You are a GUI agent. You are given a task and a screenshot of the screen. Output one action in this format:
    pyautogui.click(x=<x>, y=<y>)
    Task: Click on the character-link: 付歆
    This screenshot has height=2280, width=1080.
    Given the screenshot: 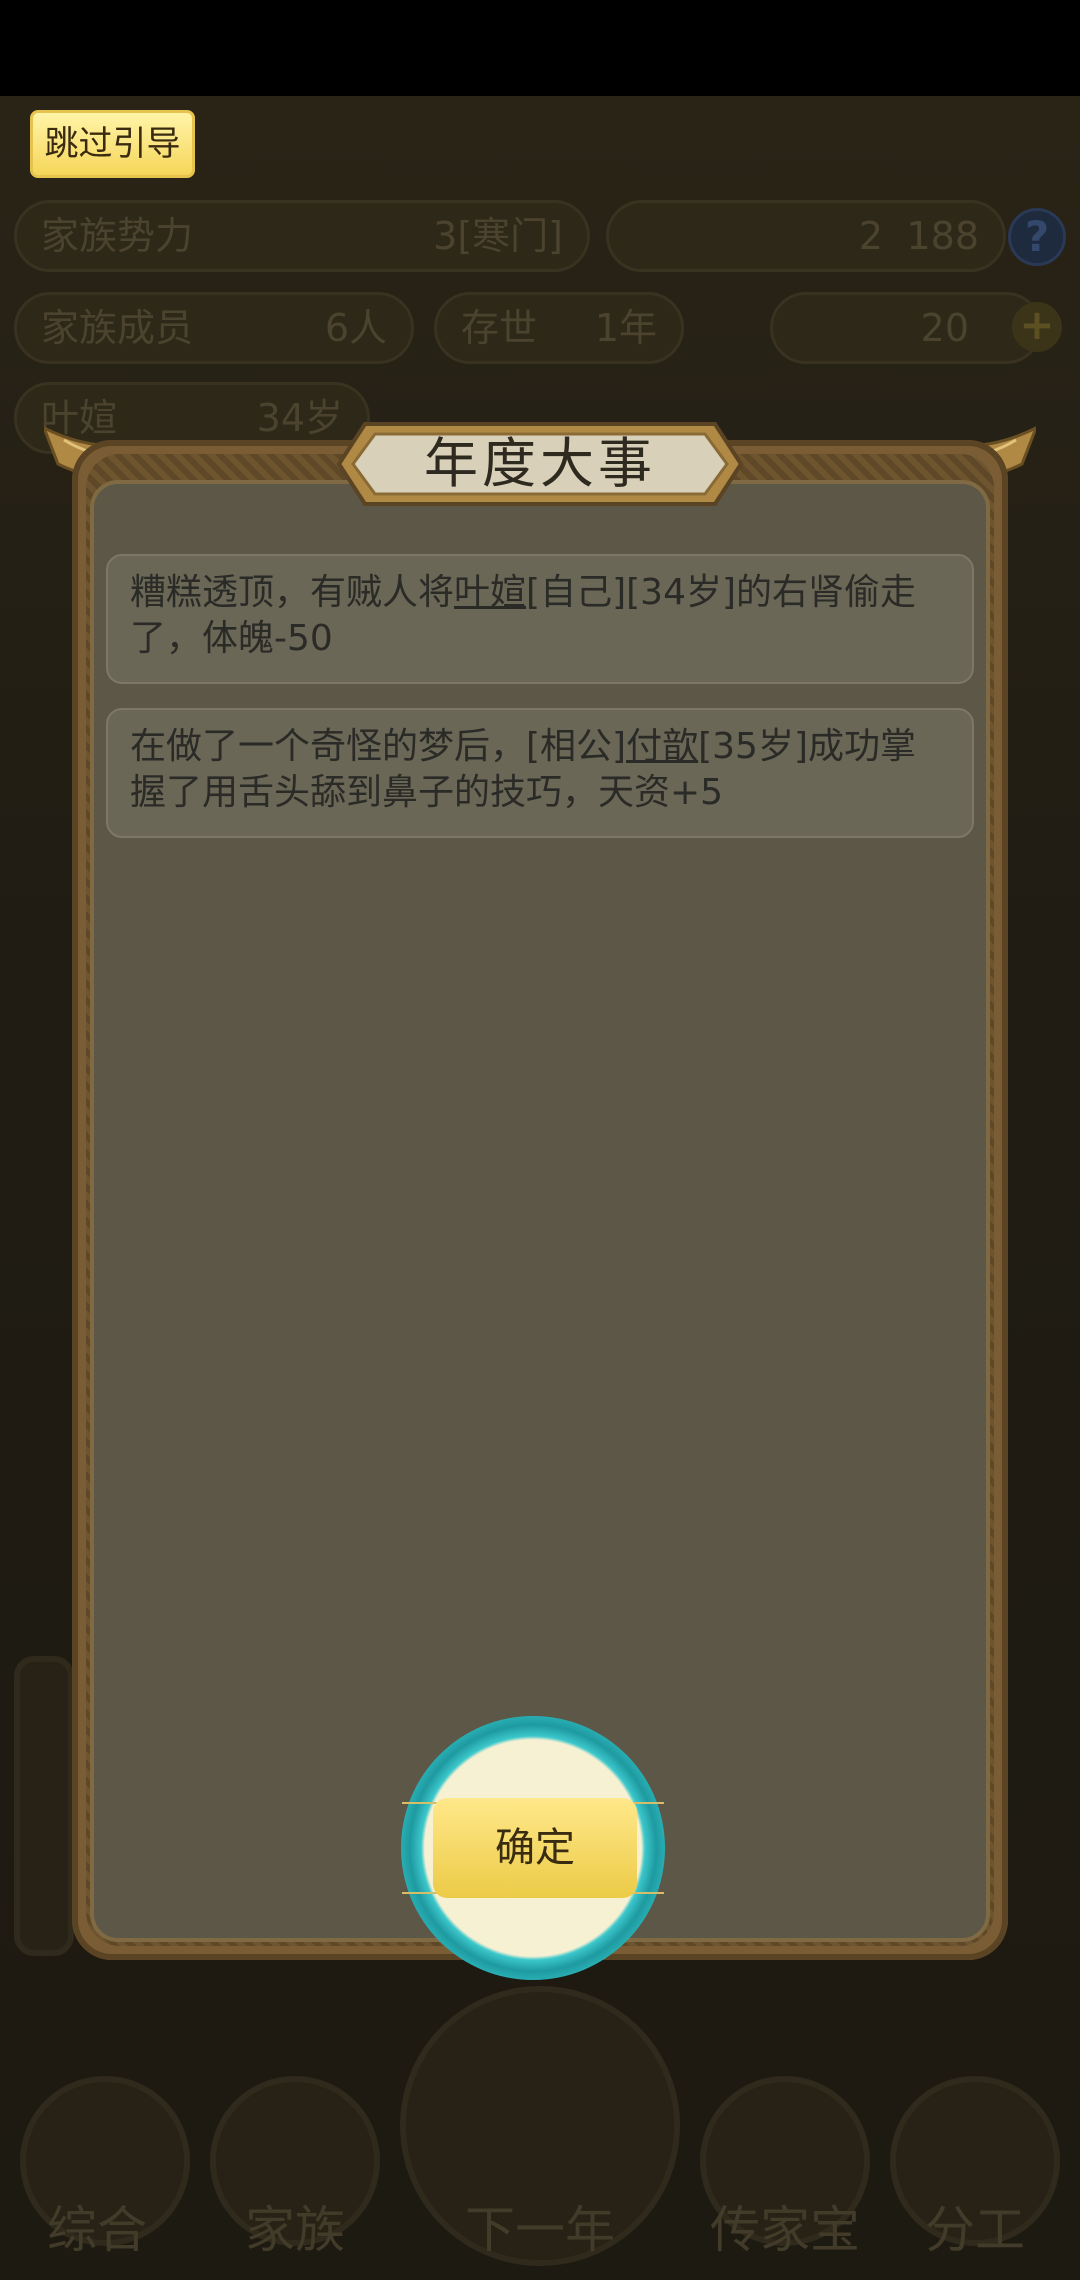 What is the action you would take?
    pyautogui.click(x=662, y=746)
    